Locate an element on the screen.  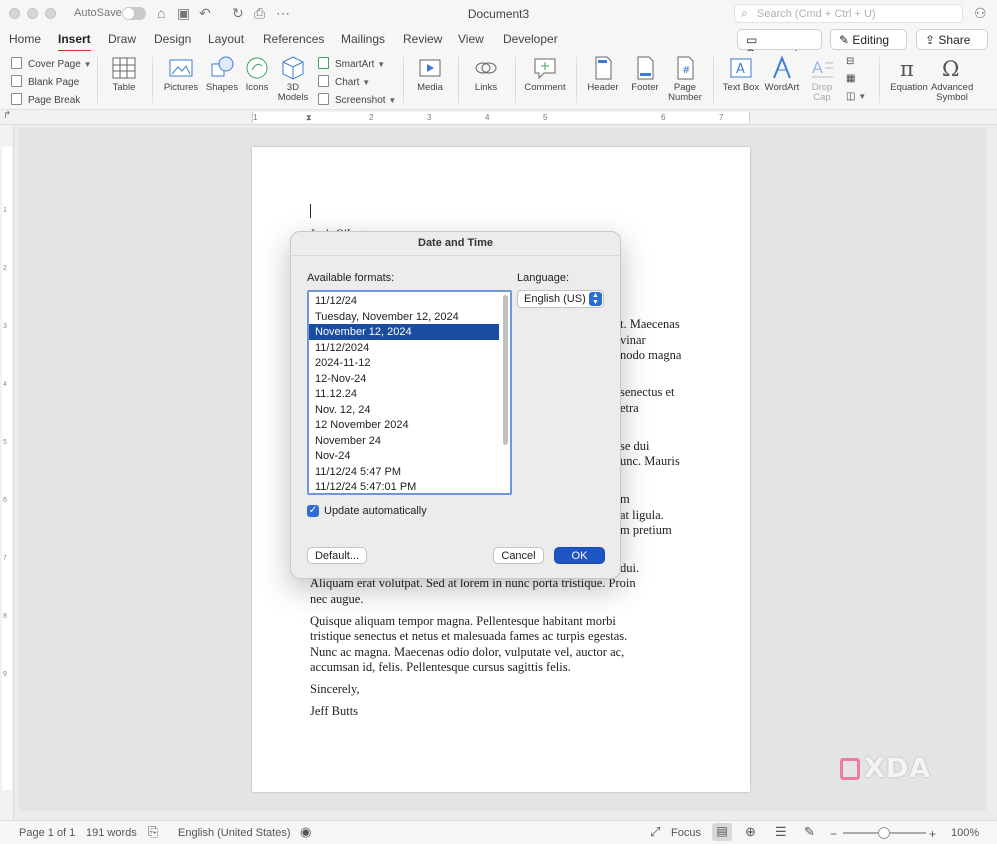
word-count: 191 words is located at coordinates (111, 833).